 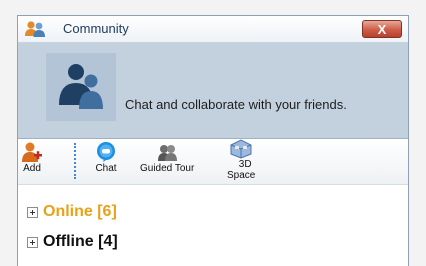 I want to click on close-icon: X, so click(x=382, y=29).